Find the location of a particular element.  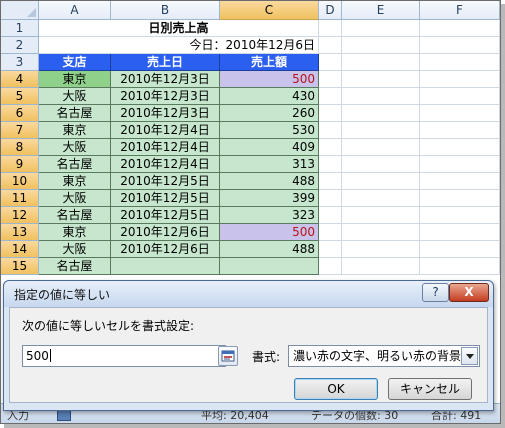

cell-f3 is located at coordinates (460, 62).